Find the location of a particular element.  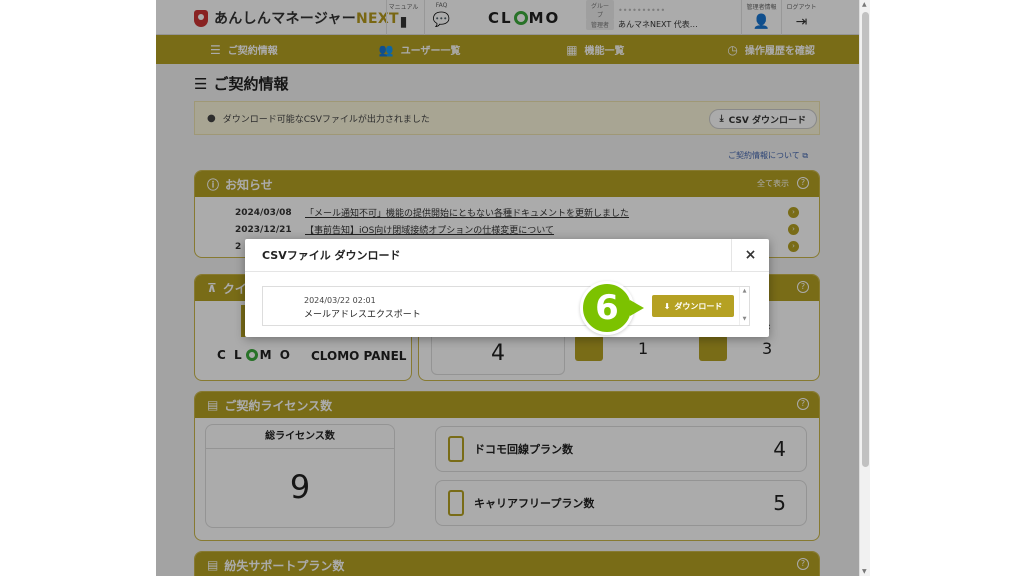

scroll-thumb is located at coordinates (865, 239).